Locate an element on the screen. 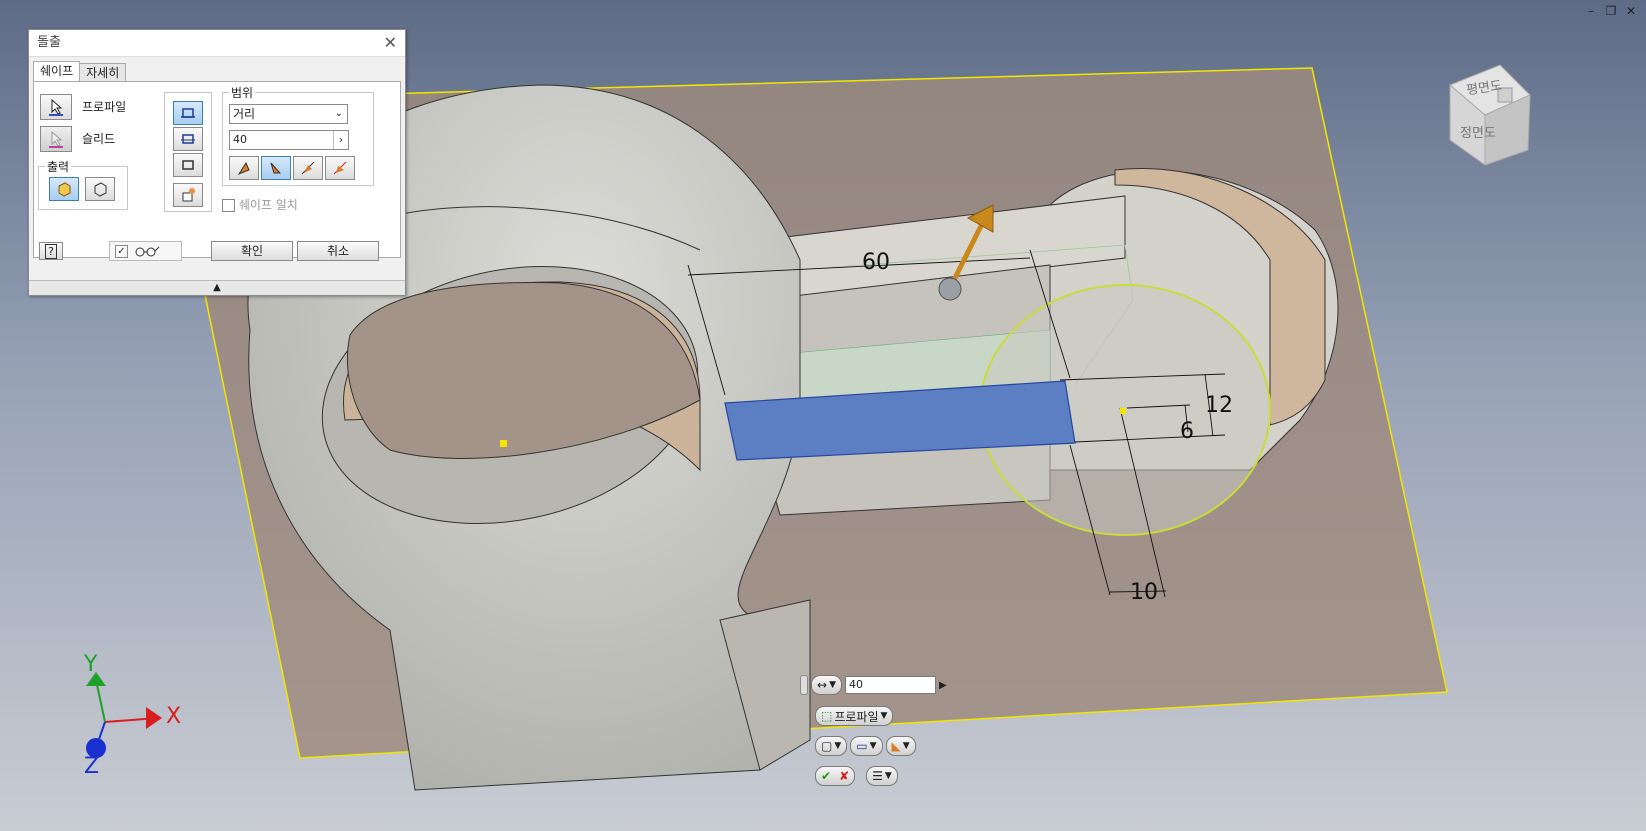 Image resolution: width=1646 pixels, height=831 pixels. output-surface-button is located at coordinates (100, 189).